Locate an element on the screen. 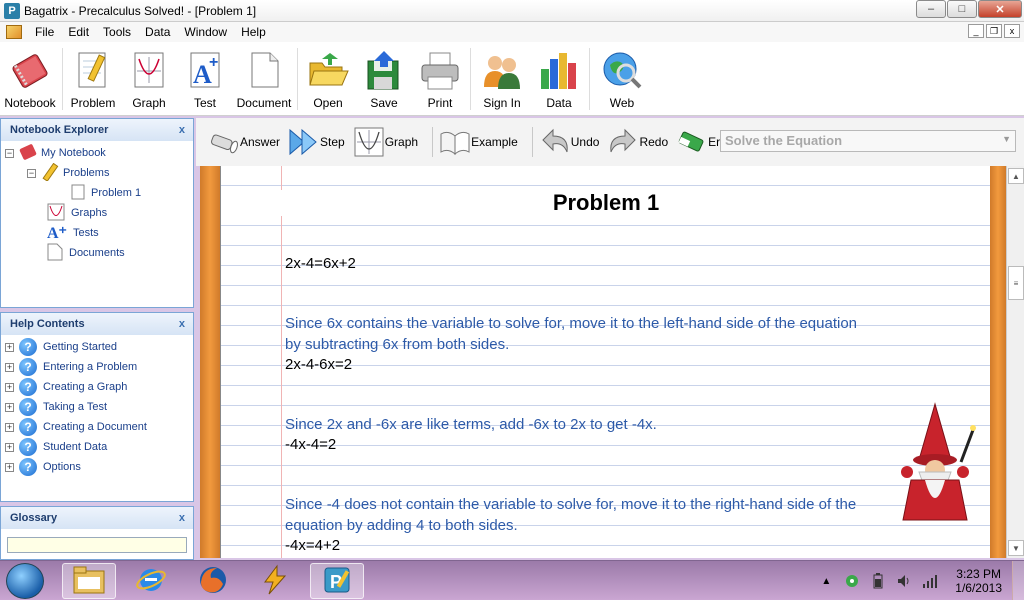  notebook-explorer-close-button: x is located at coordinates (182, 130).